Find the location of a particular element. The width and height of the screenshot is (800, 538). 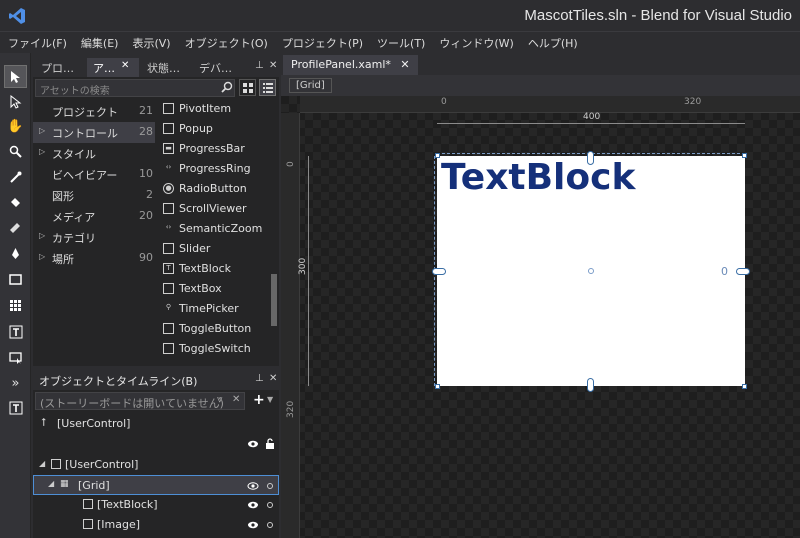

asset-item-popup: Popup is located at coordinates (215, 129).